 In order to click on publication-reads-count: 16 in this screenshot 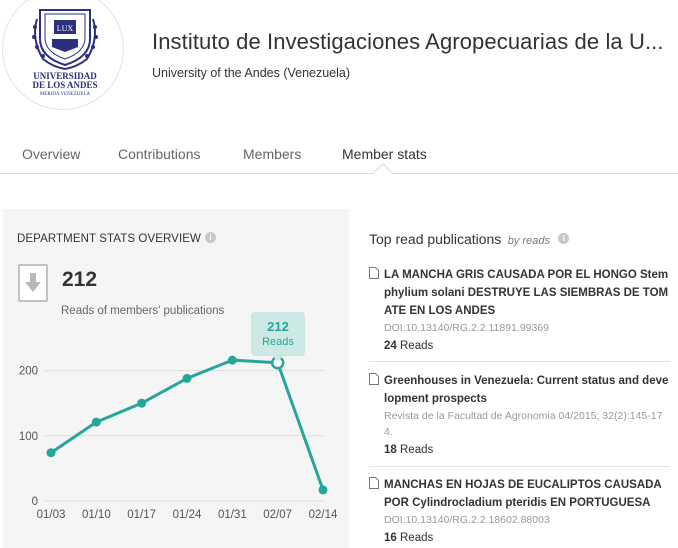, I will do `click(390, 538)`.